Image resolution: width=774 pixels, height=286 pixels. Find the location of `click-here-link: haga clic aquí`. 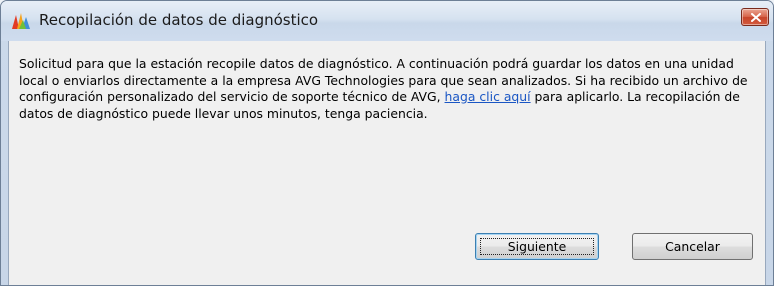

click-here-link: haga clic aquí is located at coordinates (488, 96).